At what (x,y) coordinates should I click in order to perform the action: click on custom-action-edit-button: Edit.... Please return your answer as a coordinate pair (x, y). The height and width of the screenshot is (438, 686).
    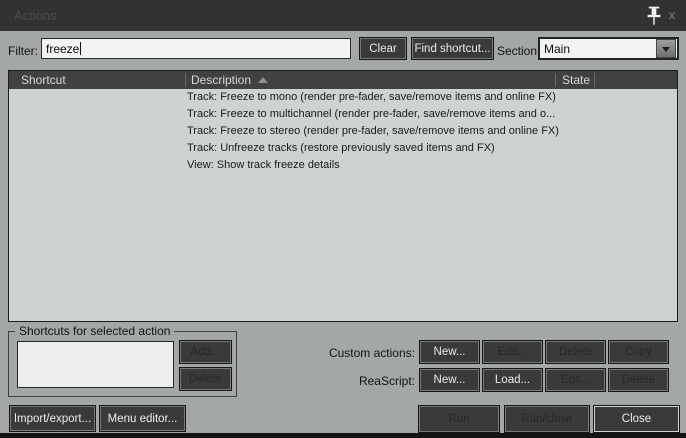
    Looking at the image, I should click on (512, 352).